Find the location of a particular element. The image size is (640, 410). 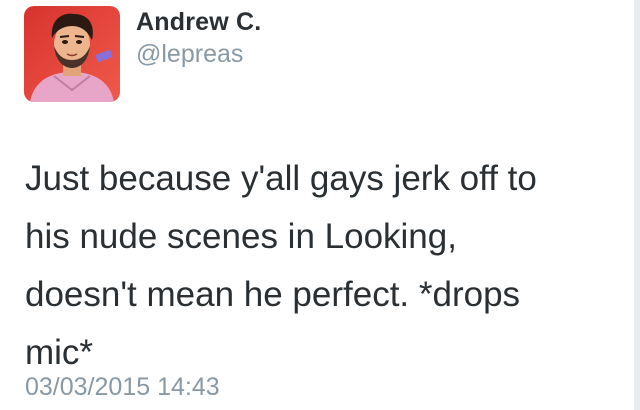

avatar-illustration is located at coordinates (72, 54).